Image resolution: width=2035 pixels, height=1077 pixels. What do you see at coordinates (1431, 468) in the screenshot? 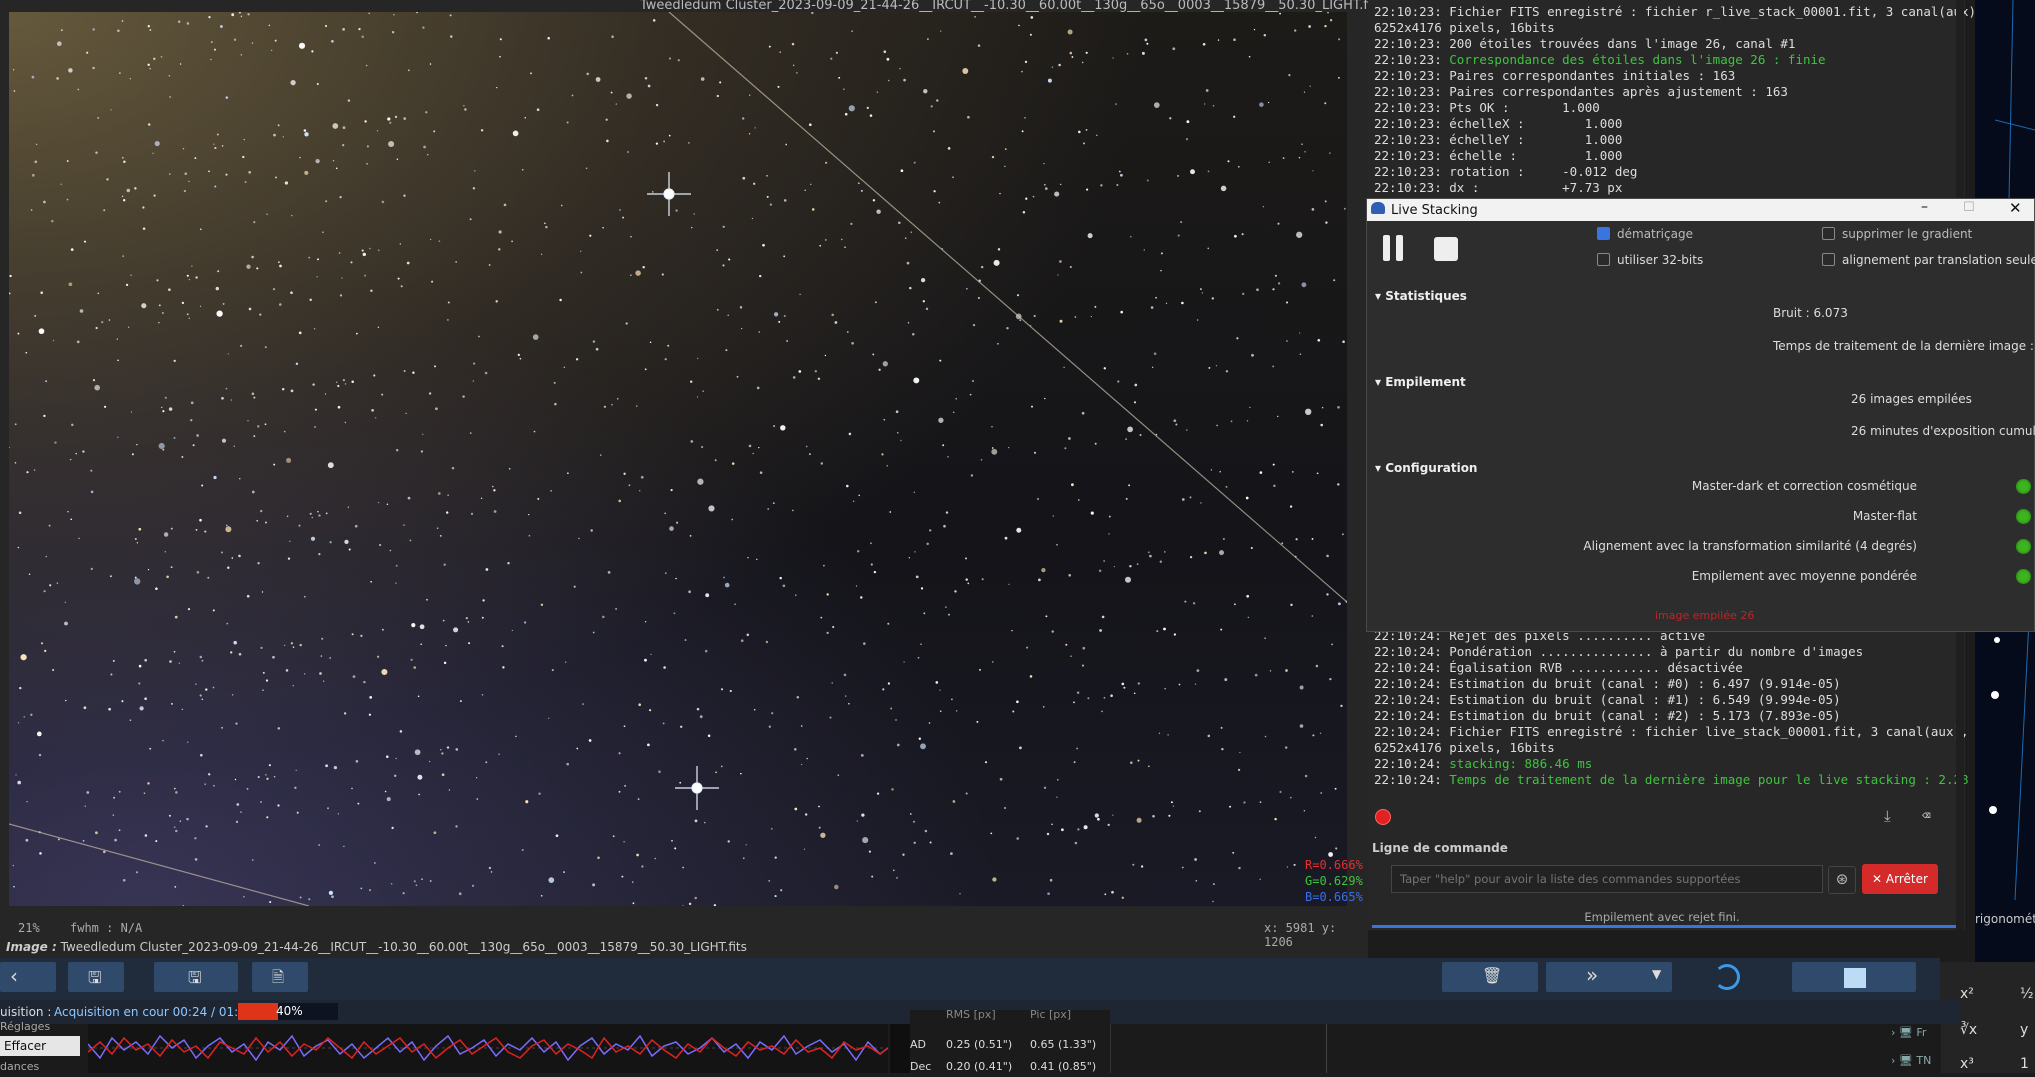
I see `config-header: Configuration` at bounding box center [1431, 468].